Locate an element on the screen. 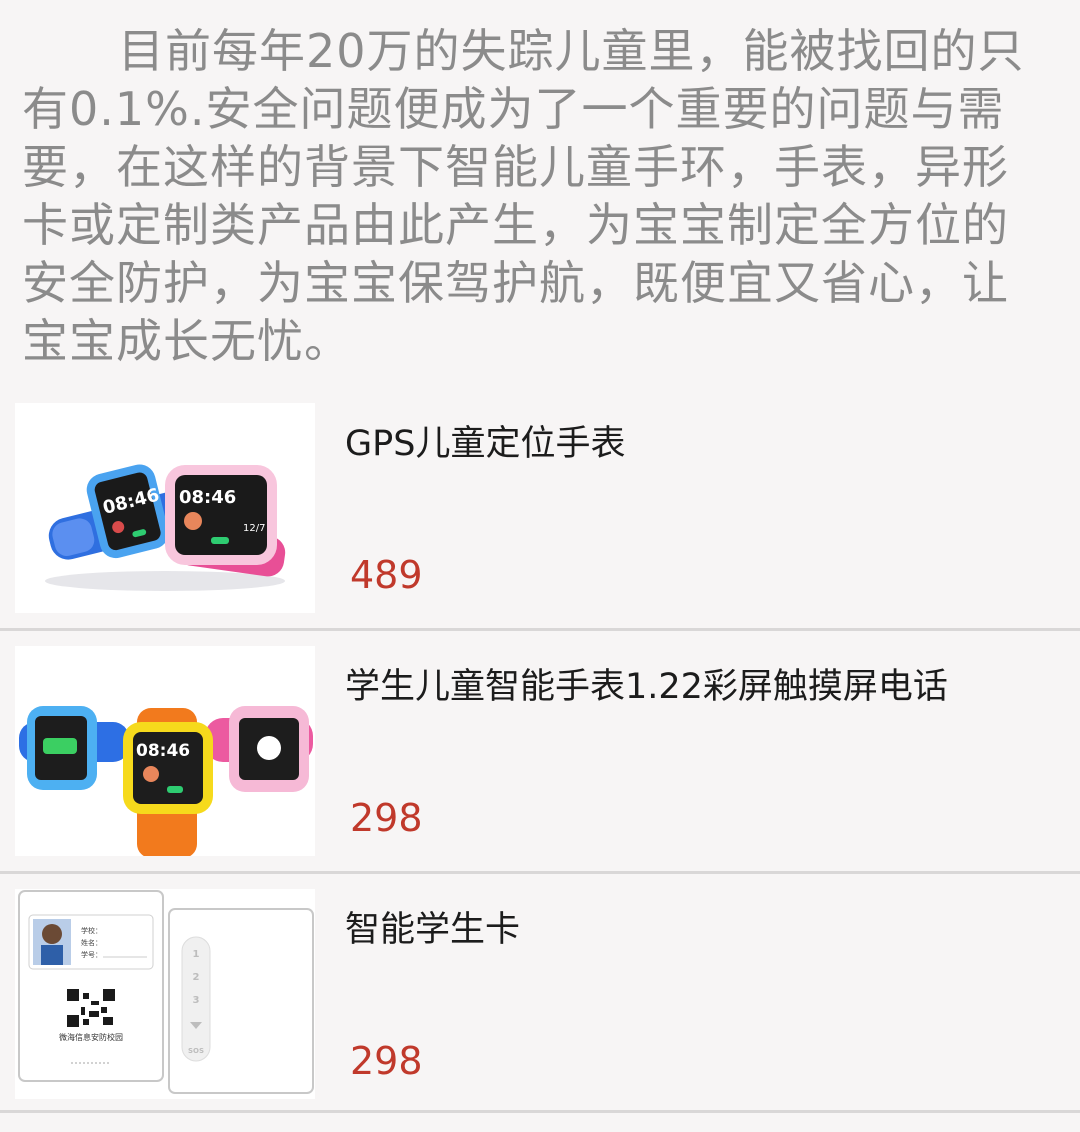  card-button-1: 1 is located at coordinates (196, 954).